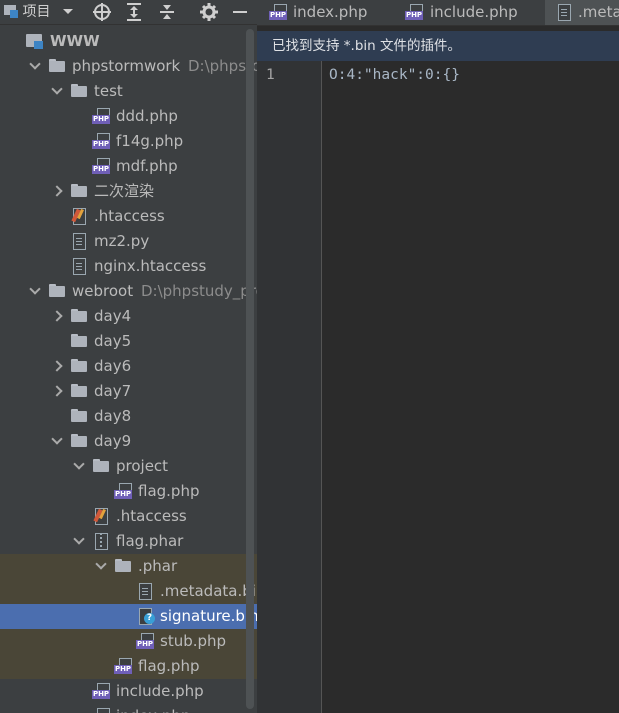 The width and height of the screenshot is (619, 713). Describe the element at coordinates (582, 12) in the screenshot. I see `tab-metadata-bin: .meta` at that location.